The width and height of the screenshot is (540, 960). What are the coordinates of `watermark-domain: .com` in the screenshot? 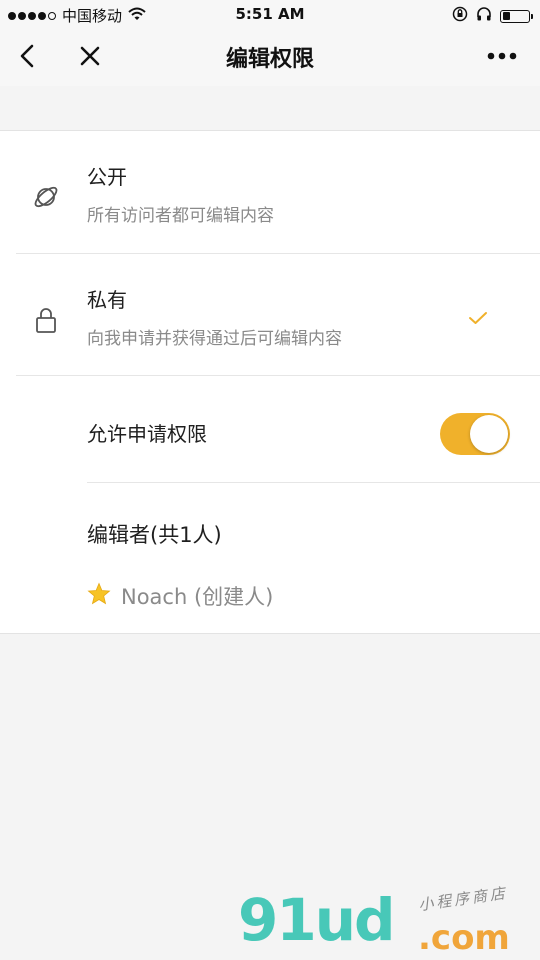 It's located at (464, 938).